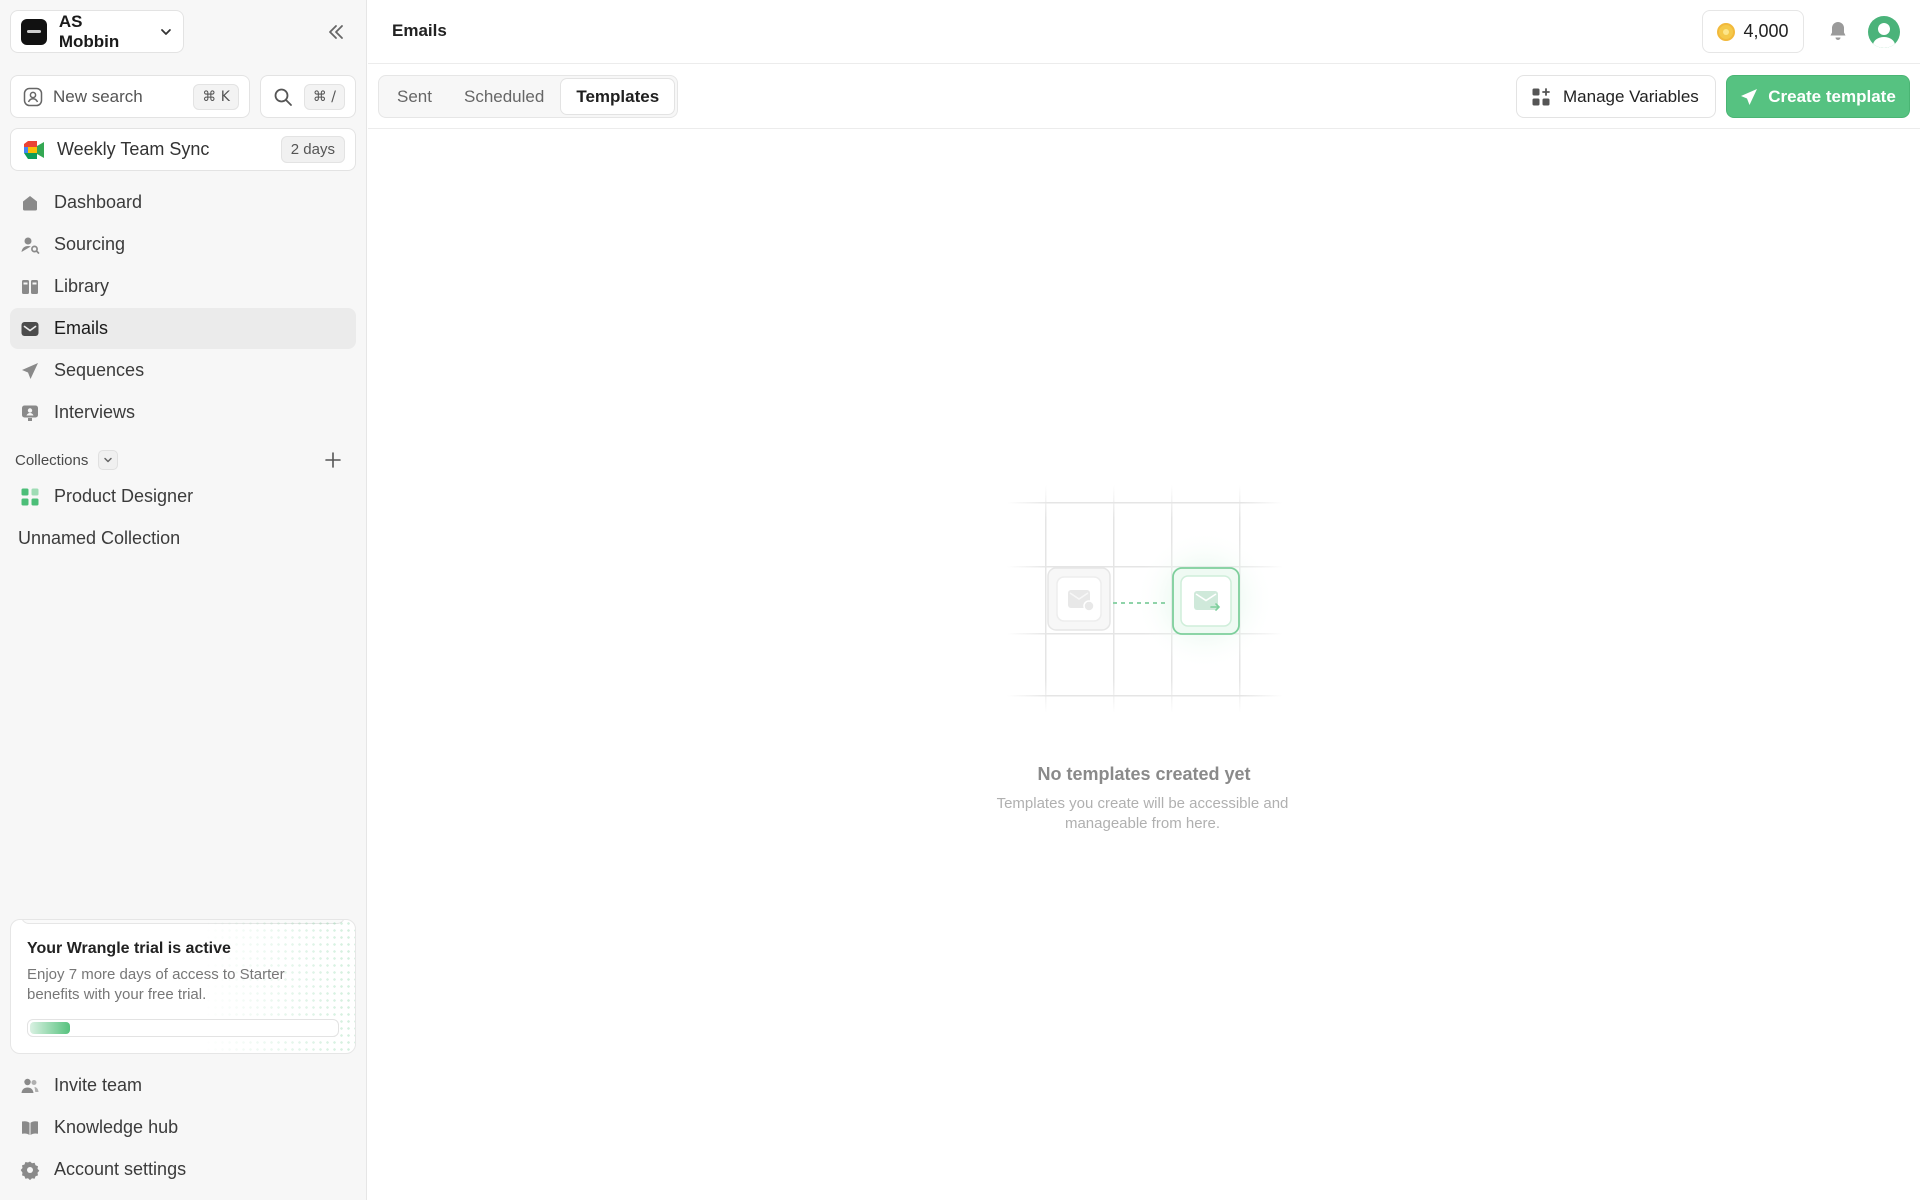  What do you see at coordinates (30, 1086) in the screenshot?
I see `users-icon` at bounding box center [30, 1086].